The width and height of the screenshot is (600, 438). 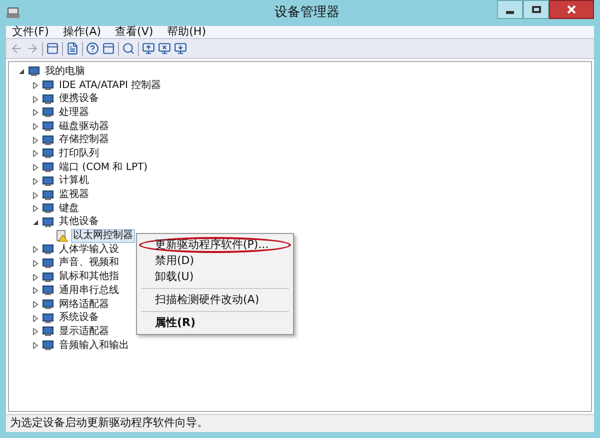 I want to click on tree-item: 人体学输入设, so click(x=89, y=249).